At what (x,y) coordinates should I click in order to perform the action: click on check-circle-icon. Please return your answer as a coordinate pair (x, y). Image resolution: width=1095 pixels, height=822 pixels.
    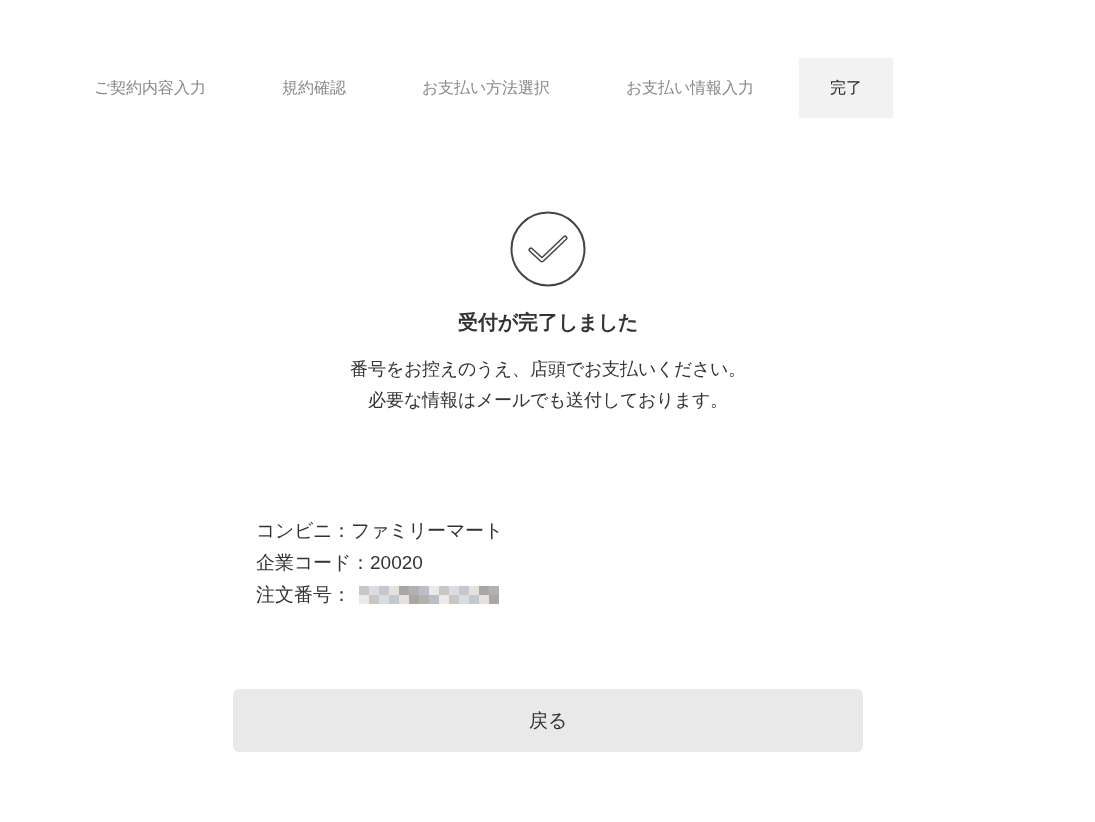
    Looking at the image, I should click on (547, 249).